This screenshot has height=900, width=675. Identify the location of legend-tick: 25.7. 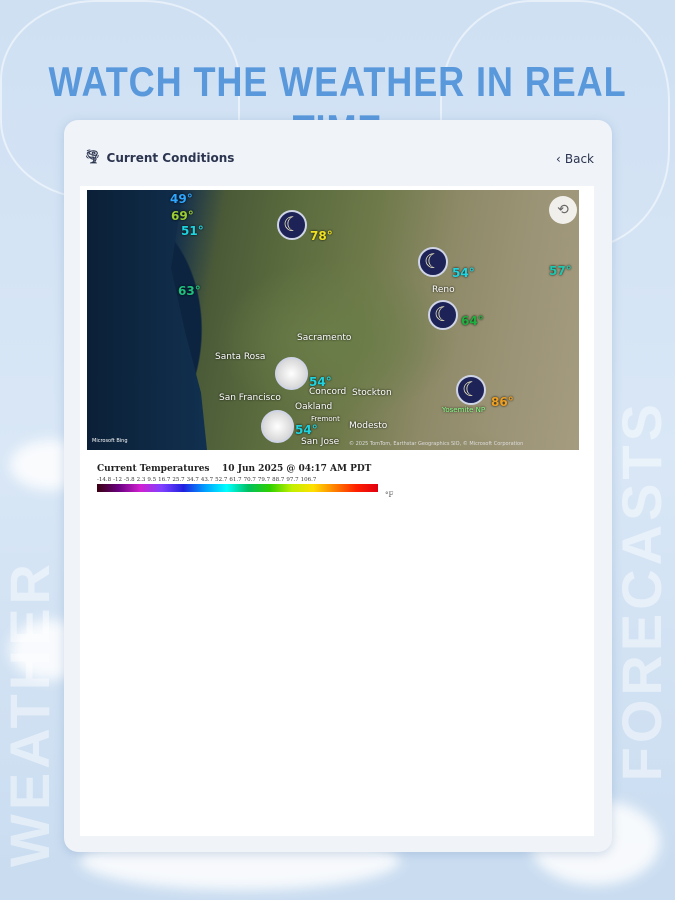
(178, 480).